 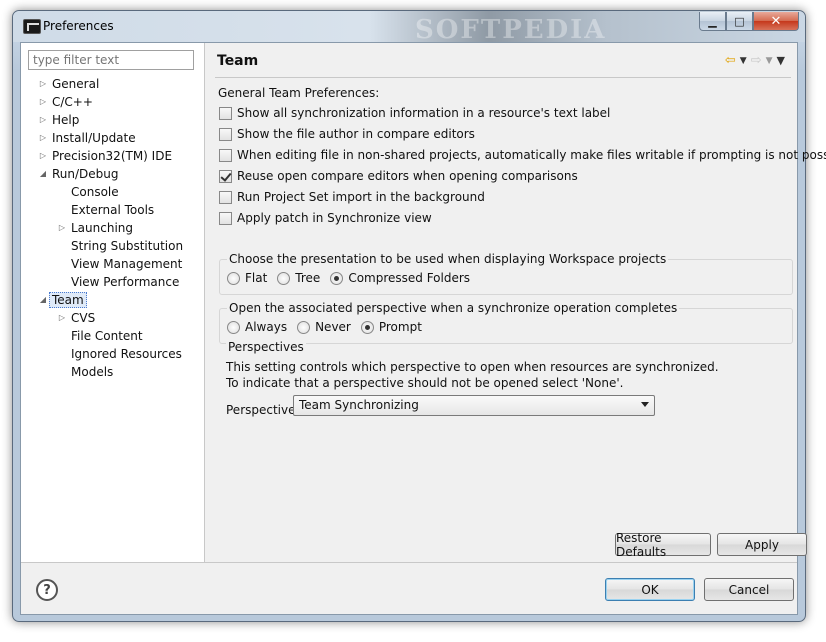 I want to click on tree-item-label: String Substitution, so click(x=127, y=246).